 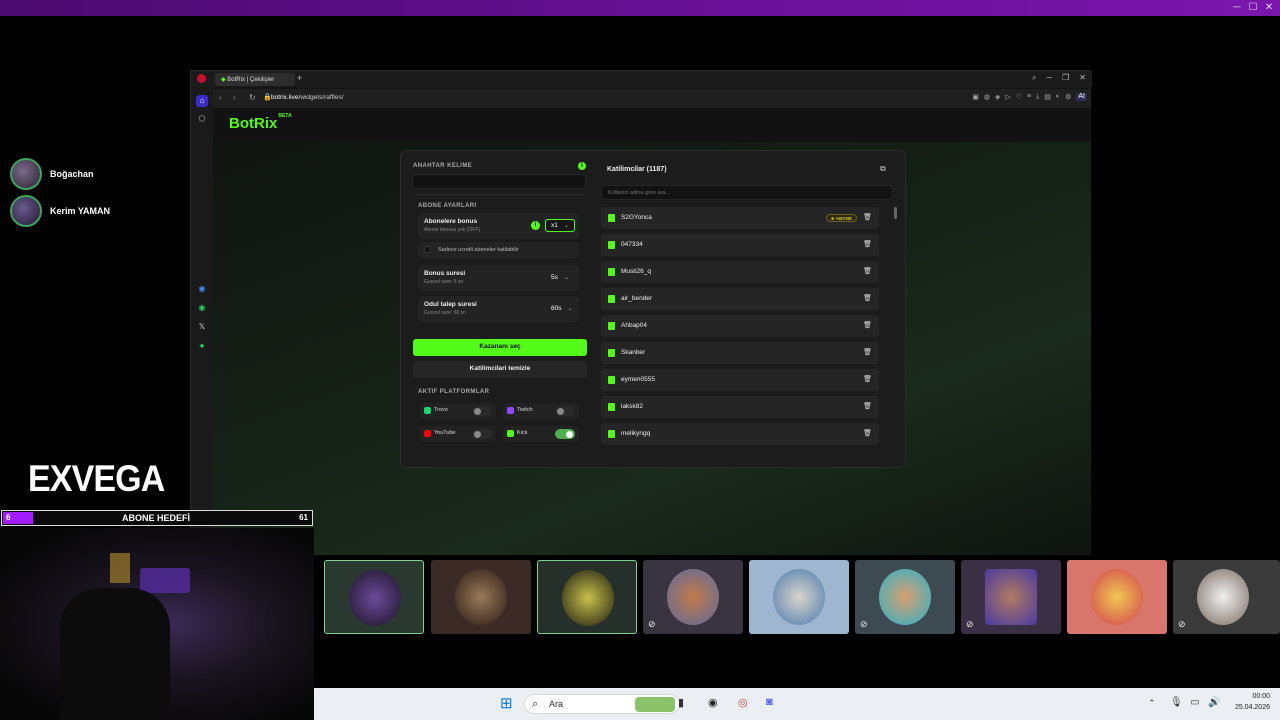 I want to click on microphone-icon: 🎙, so click(x=1176, y=702).